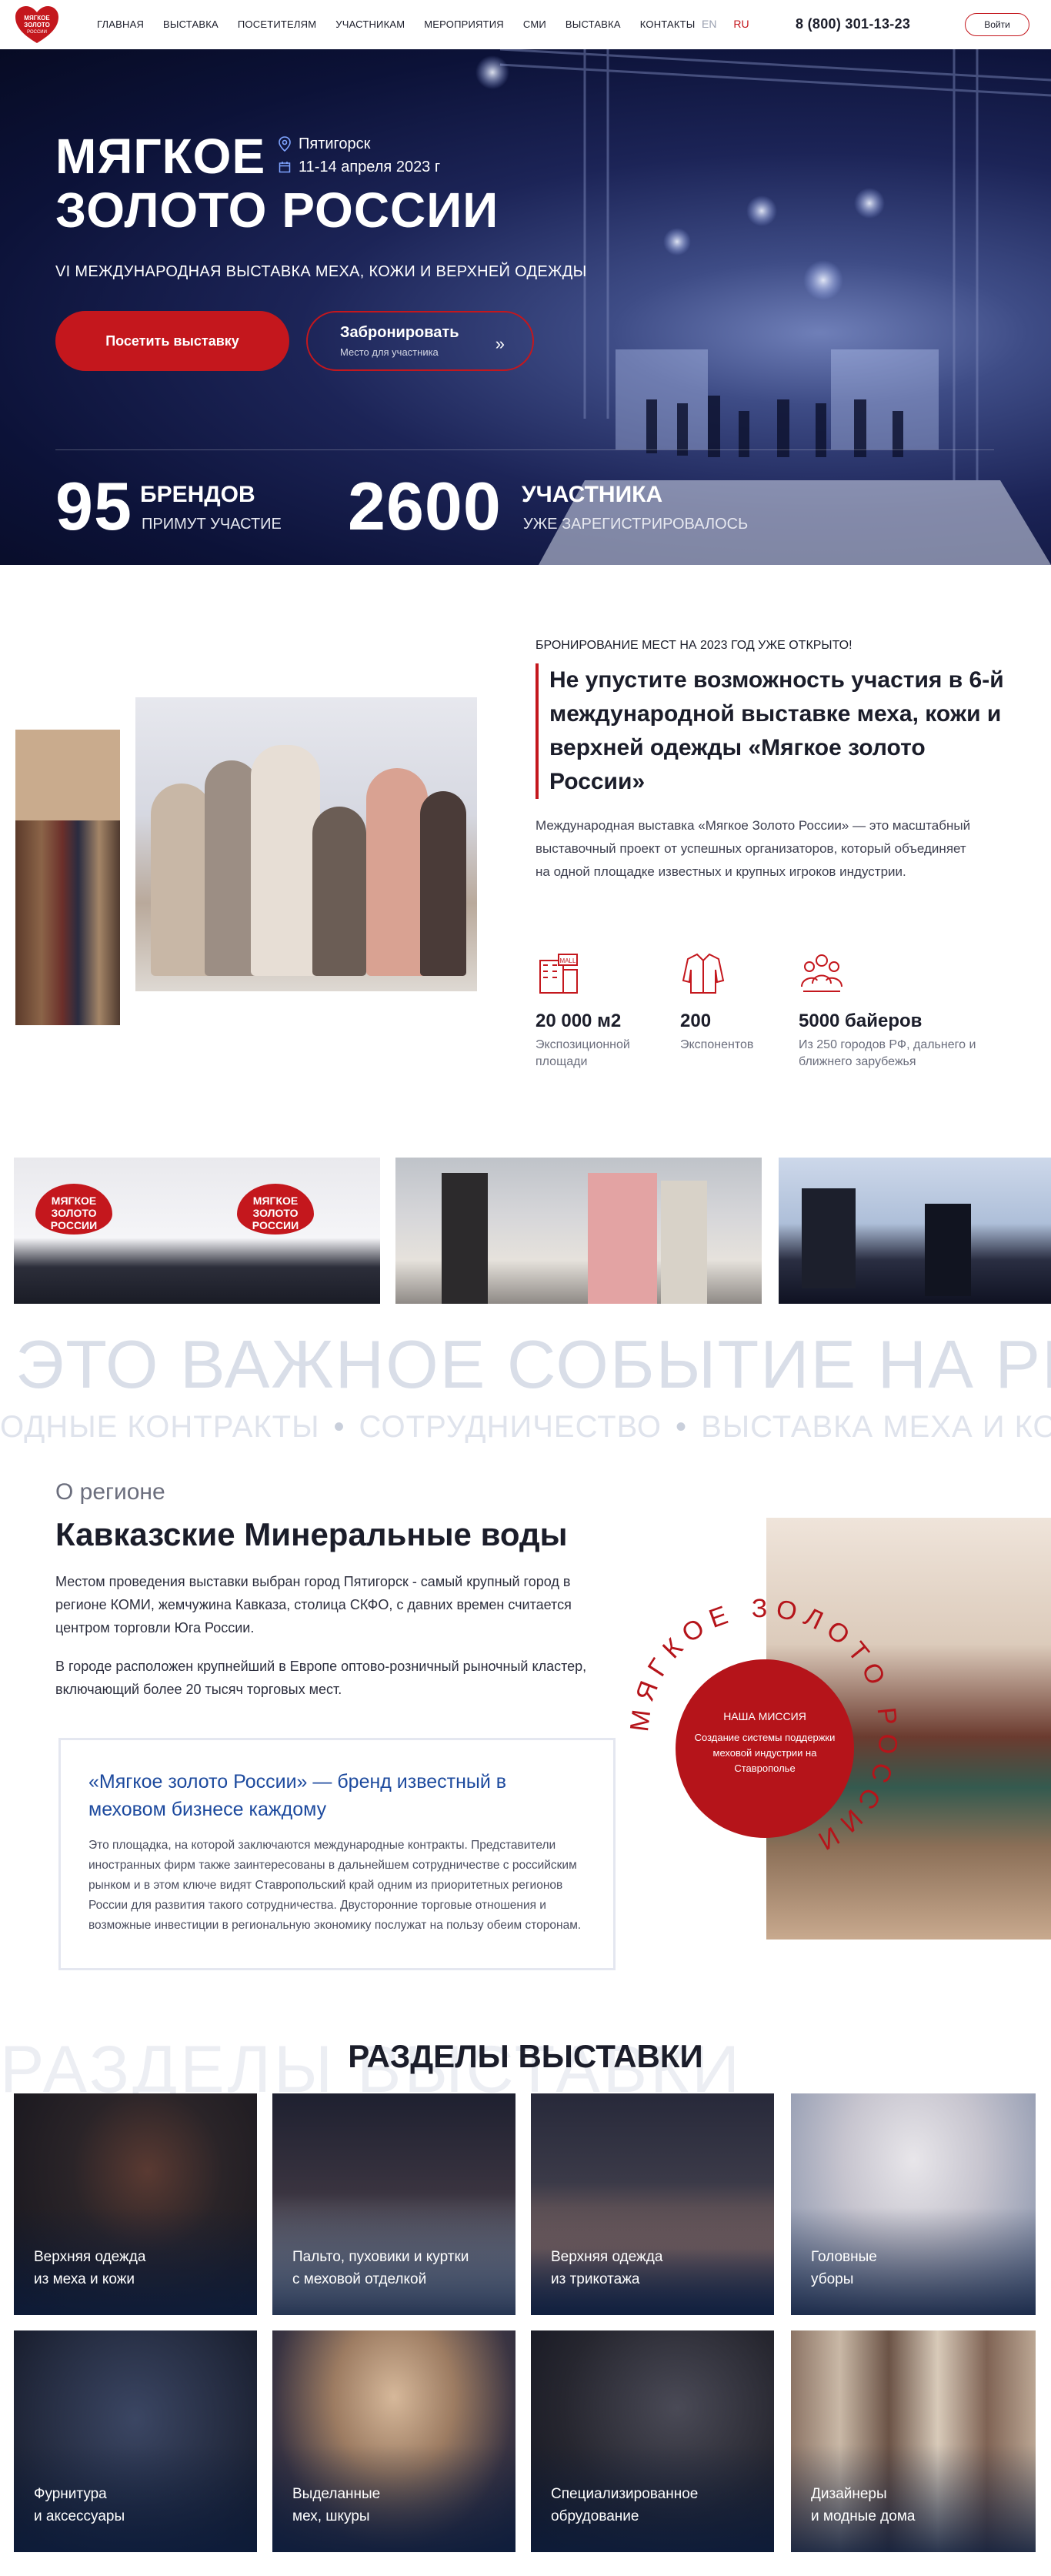 The width and height of the screenshot is (1051, 2576). What do you see at coordinates (861, 1021) in the screenshot?
I see `feature-buyers-value: 5000 байеров` at bounding box center [861, 1021].